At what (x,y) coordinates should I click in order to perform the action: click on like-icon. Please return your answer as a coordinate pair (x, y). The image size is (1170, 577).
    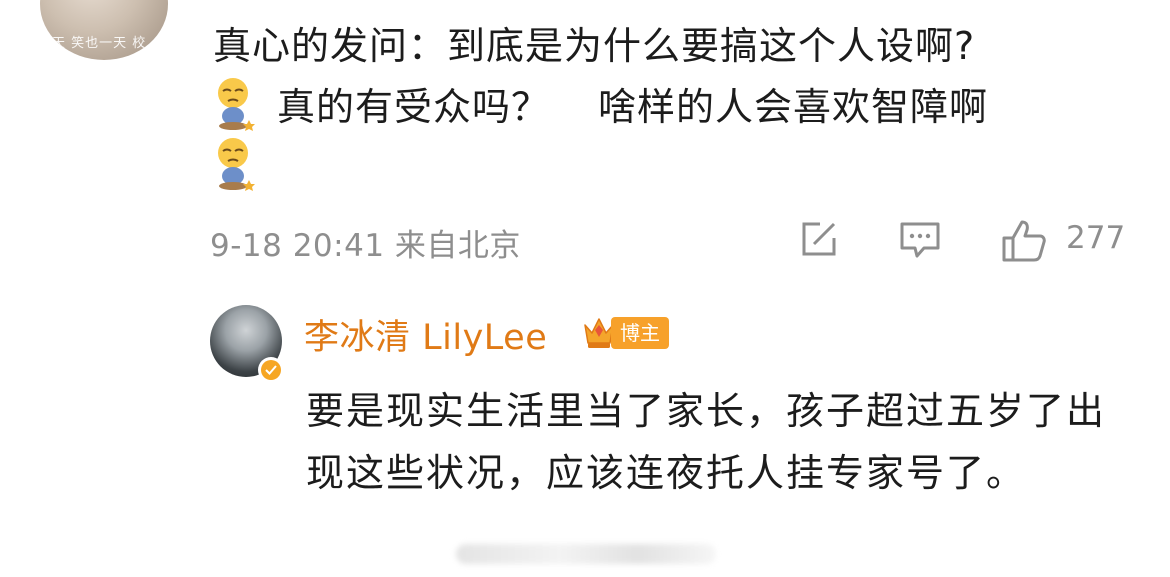
    Looking at the image, I should click on (1024, 243).